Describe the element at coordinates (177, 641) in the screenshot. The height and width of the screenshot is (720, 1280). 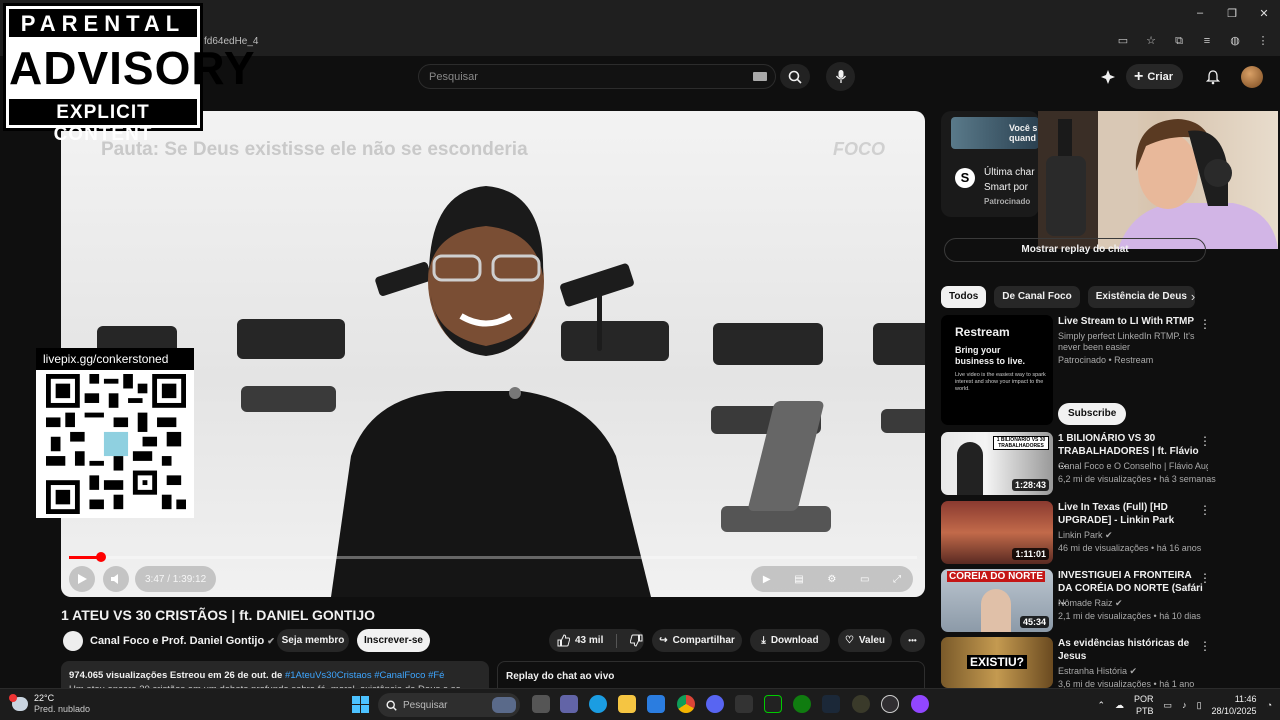
I see `channel-name: Canal Foco e Prof. Daniel Gontijo` at that location.